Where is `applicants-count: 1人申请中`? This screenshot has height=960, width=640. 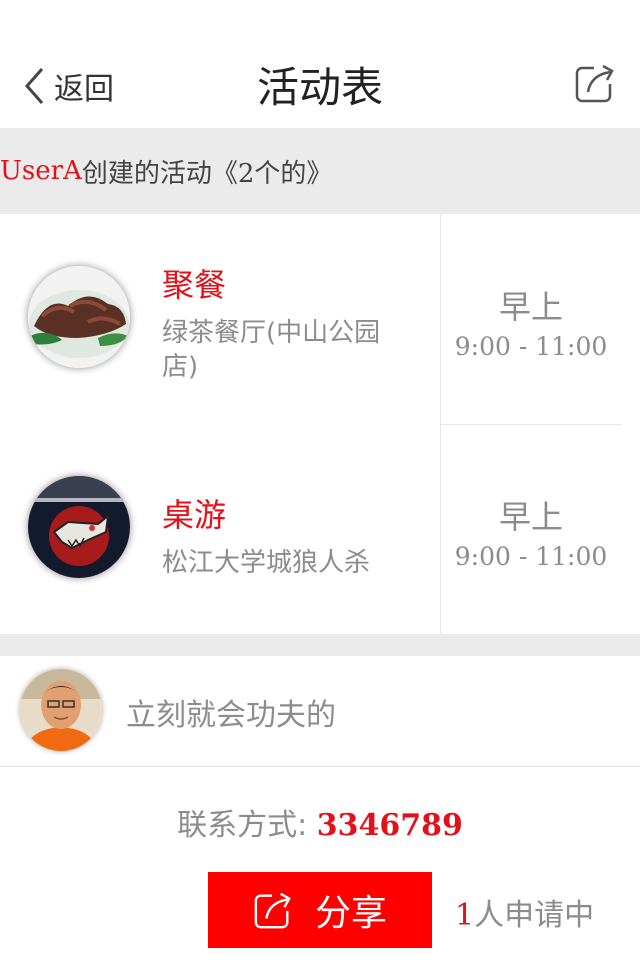
applicants-count: 1人申请中 is located at coordinates (524, 912).